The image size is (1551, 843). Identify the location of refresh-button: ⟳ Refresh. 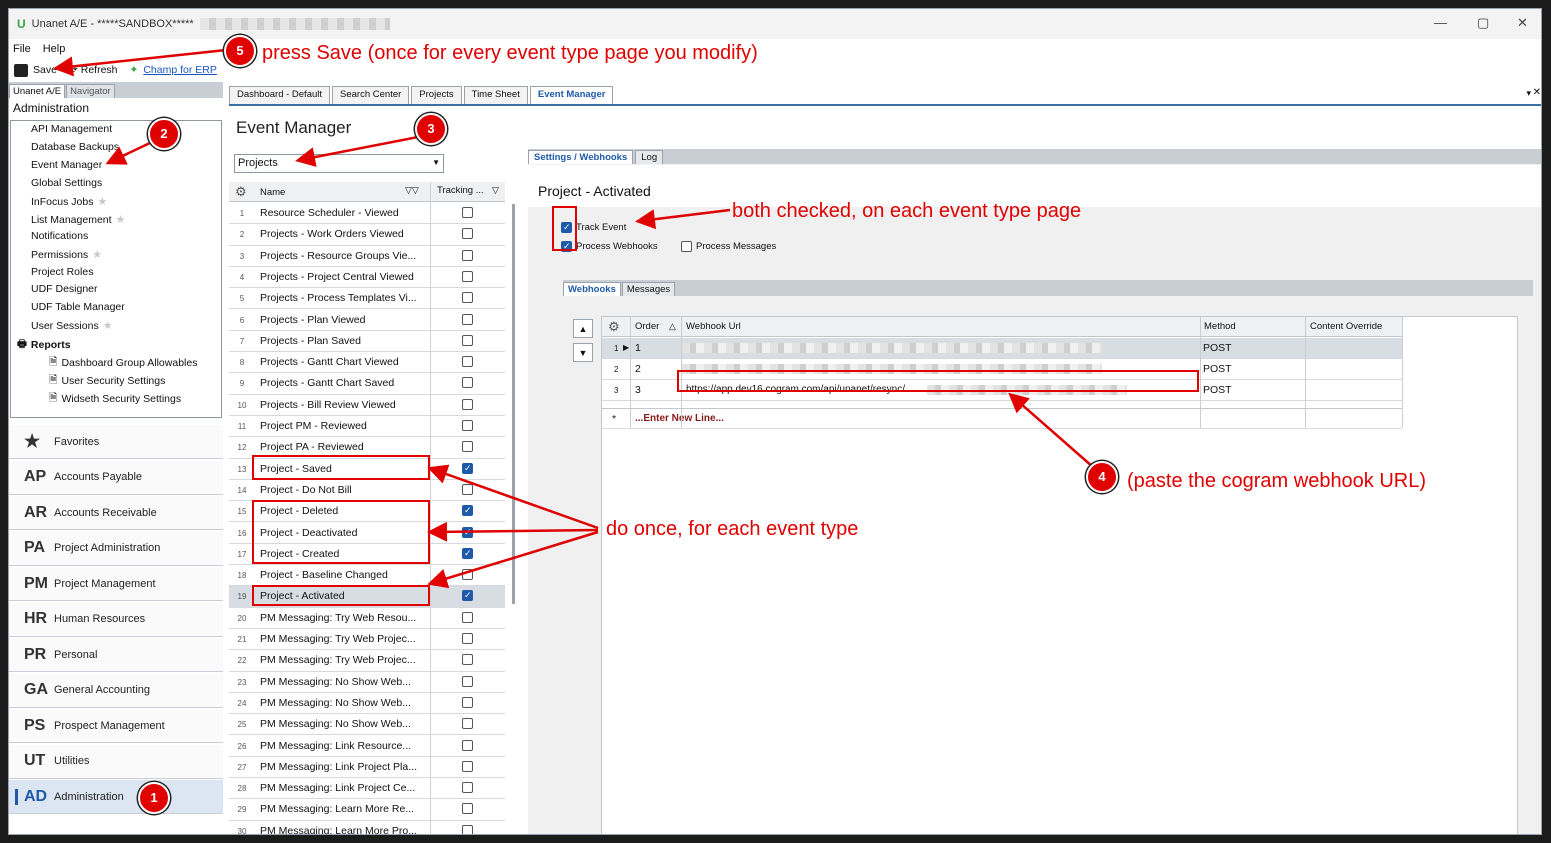
(93, 70).